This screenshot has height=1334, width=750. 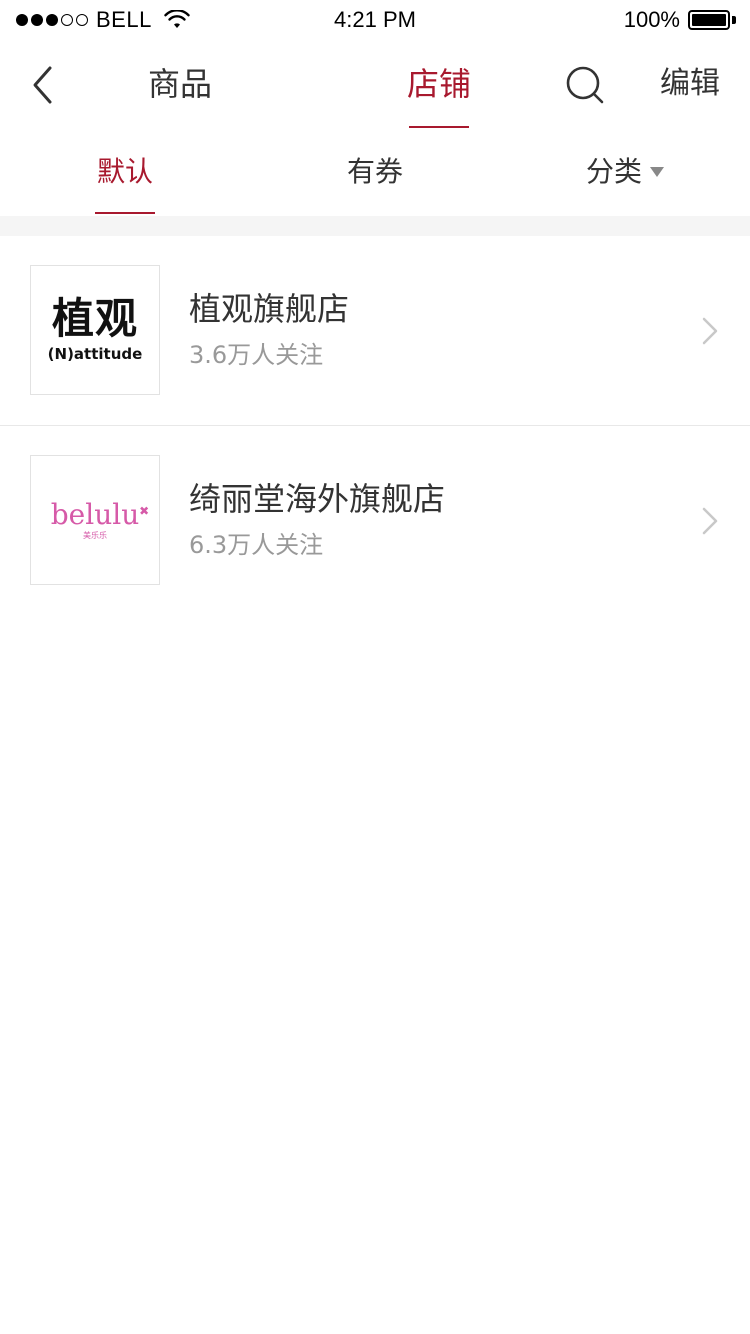 I want to click on dropdown-arrow-icon, so click(x=657, y=172).